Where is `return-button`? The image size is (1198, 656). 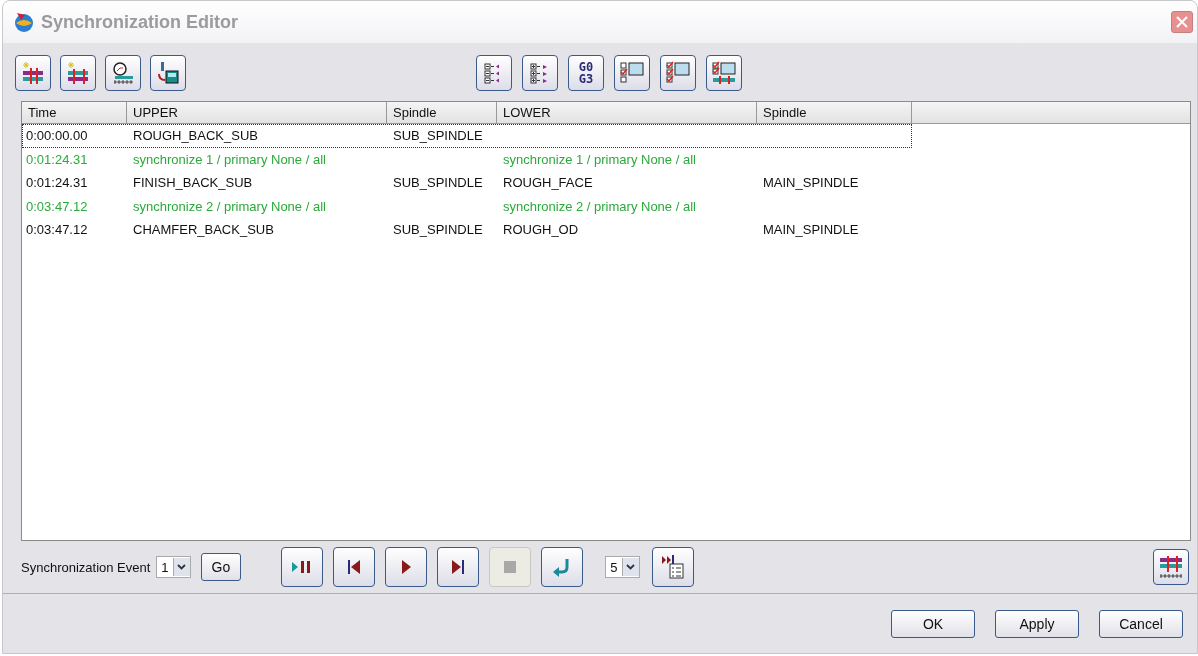
return-button is located at coordinates (562, 567).